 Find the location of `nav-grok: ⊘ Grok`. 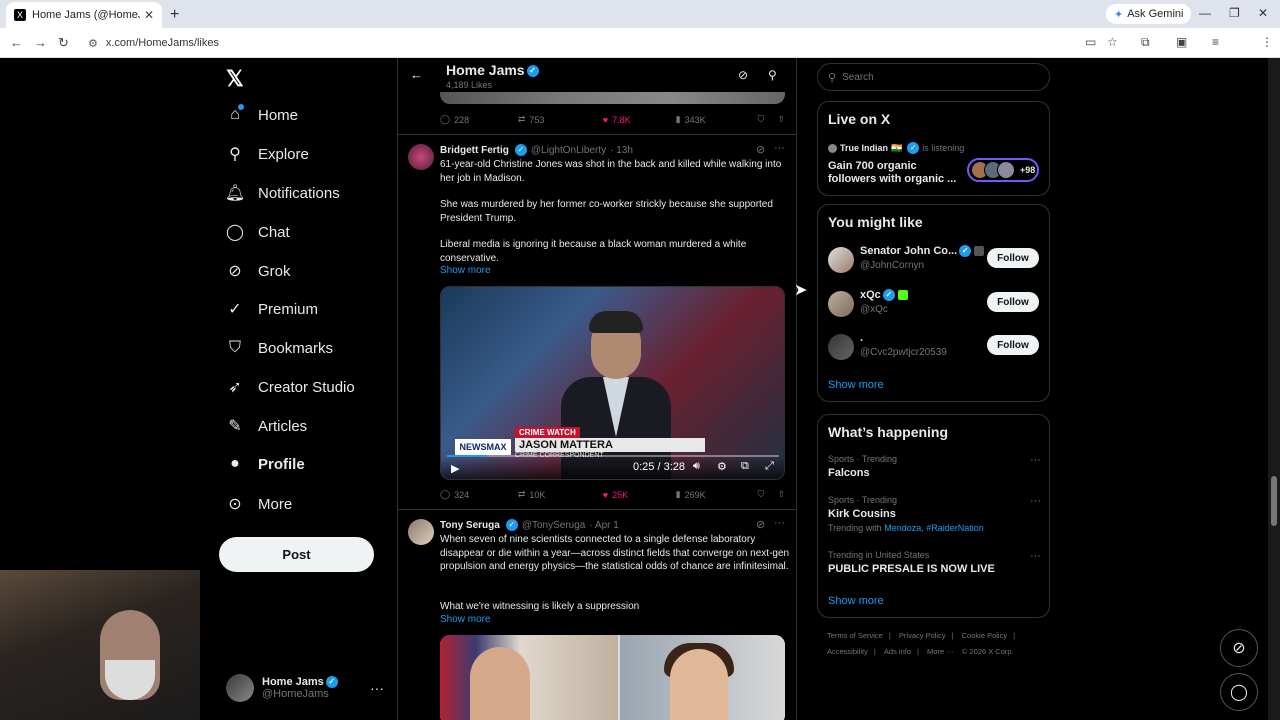

nav-grok: ⊘ Grok is located at coordinates (258, 271).